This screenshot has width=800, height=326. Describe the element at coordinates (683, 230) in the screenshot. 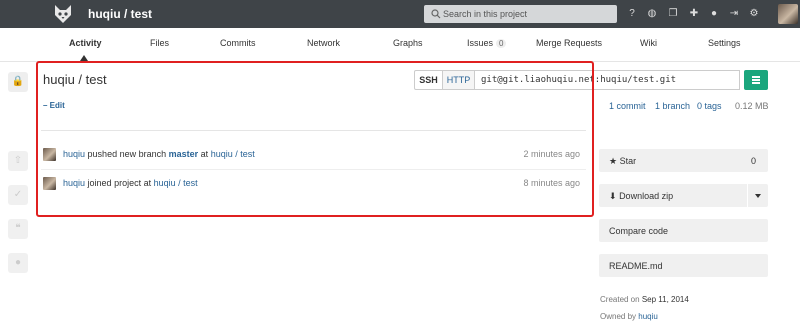

I see `compare-code-button: Compare code` at that location.